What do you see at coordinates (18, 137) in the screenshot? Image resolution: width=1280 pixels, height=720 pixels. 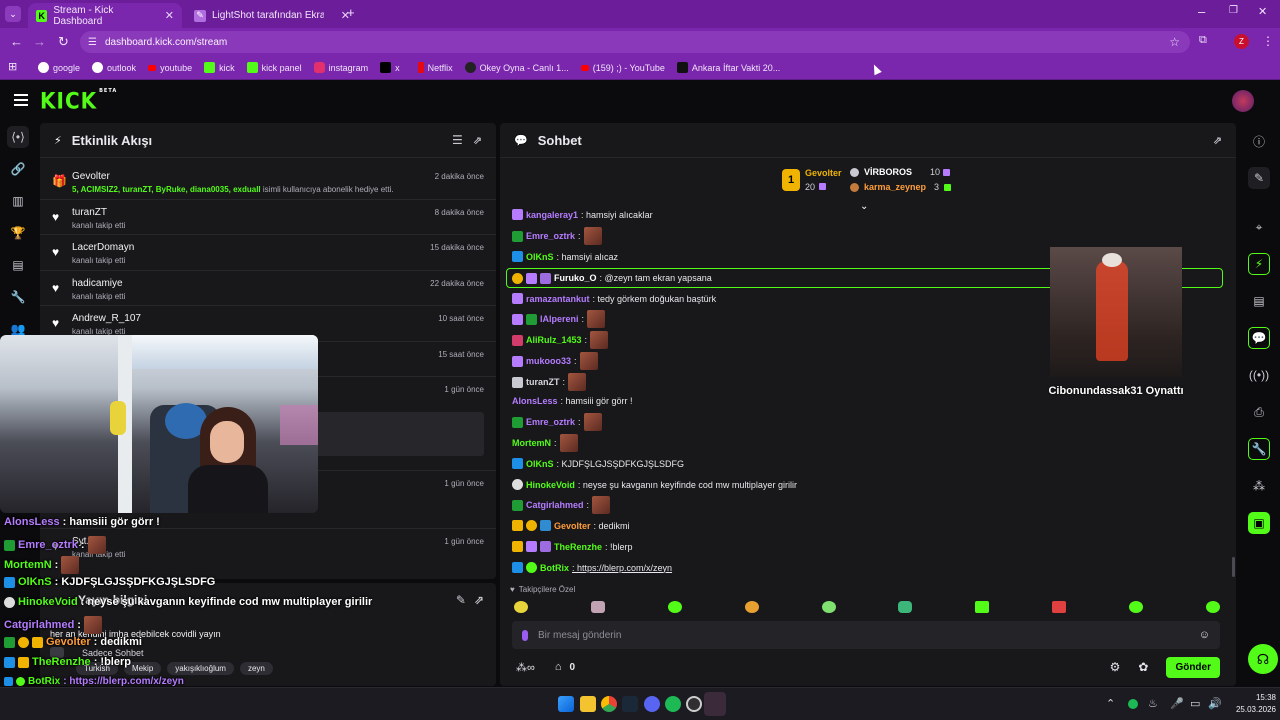 I see `stream-icon: ⟨•⟩` at bounding box center [18, 137].